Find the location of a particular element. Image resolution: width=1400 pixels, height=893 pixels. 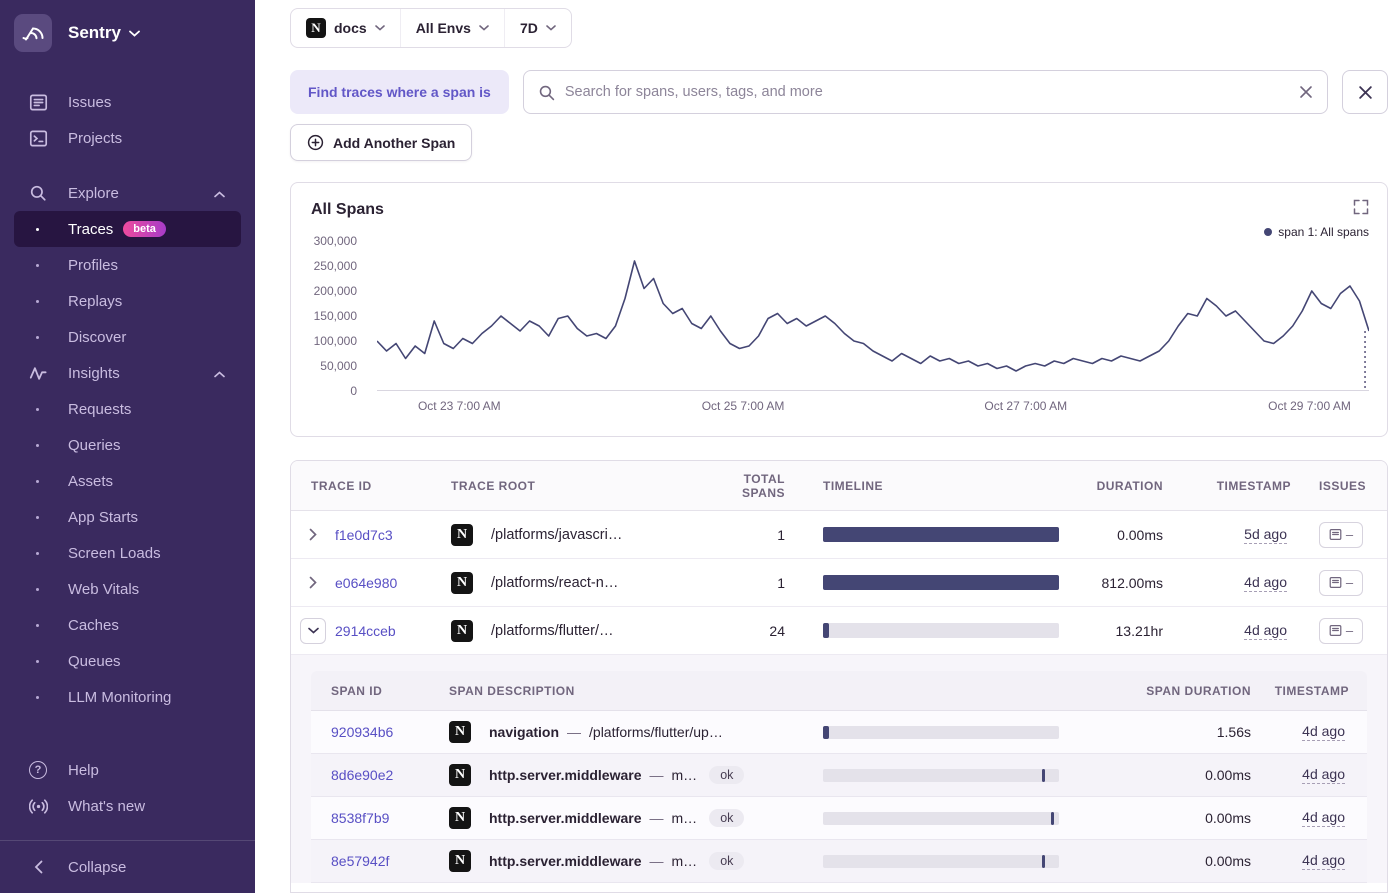

sidebar-item-label: App Starts is located at coordinates (103, 517).